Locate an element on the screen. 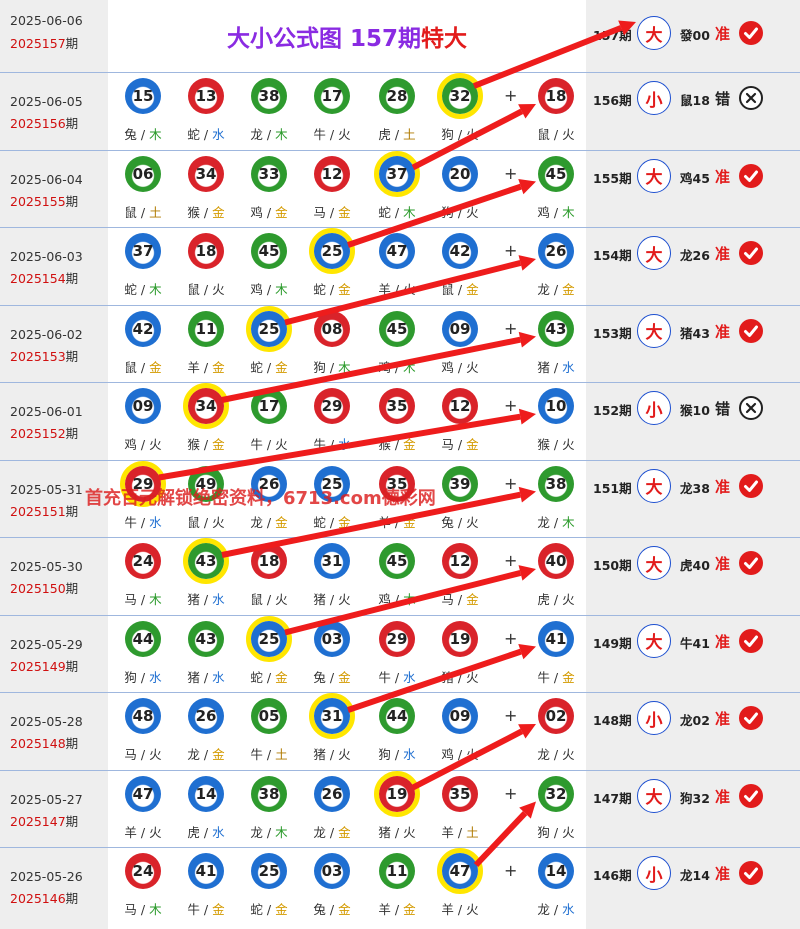 This screenshot has height=929, width=800. ball-number: 17 is located at coordinates (332, 96).